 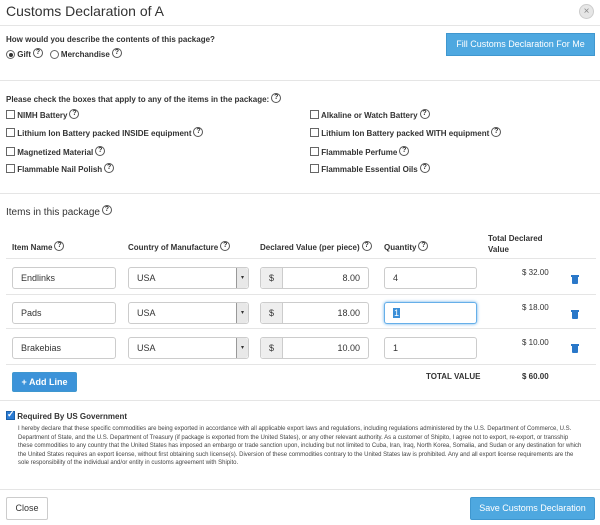 What do you see at coordinates (64, 348) in the screenshot?
I see `item-name-input: Brakebias` at bounding box center [64, 348].